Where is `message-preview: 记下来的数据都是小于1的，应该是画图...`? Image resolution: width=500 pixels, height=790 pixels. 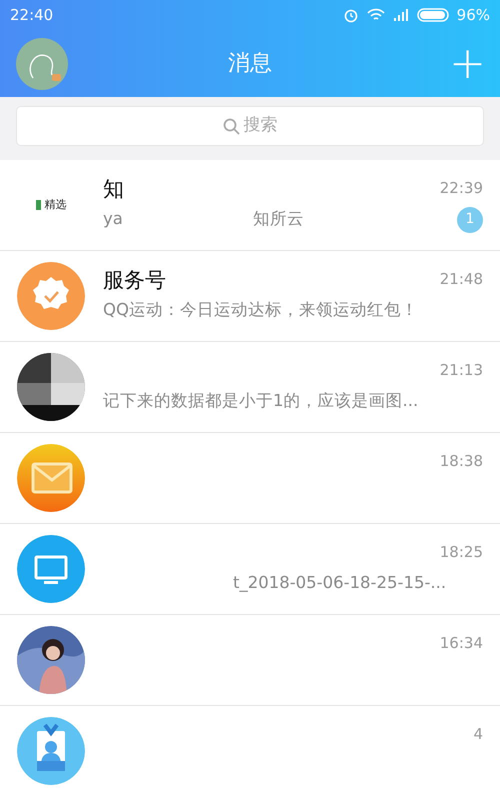 message-preview: 记下来的数据都是小于1的，应该是画图... is located at coordinates (260, 401).